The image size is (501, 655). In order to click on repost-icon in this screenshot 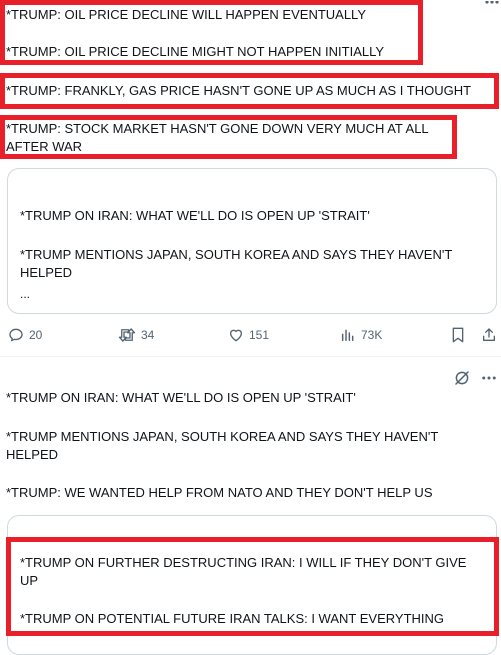, I will do `click(127, 335)`.